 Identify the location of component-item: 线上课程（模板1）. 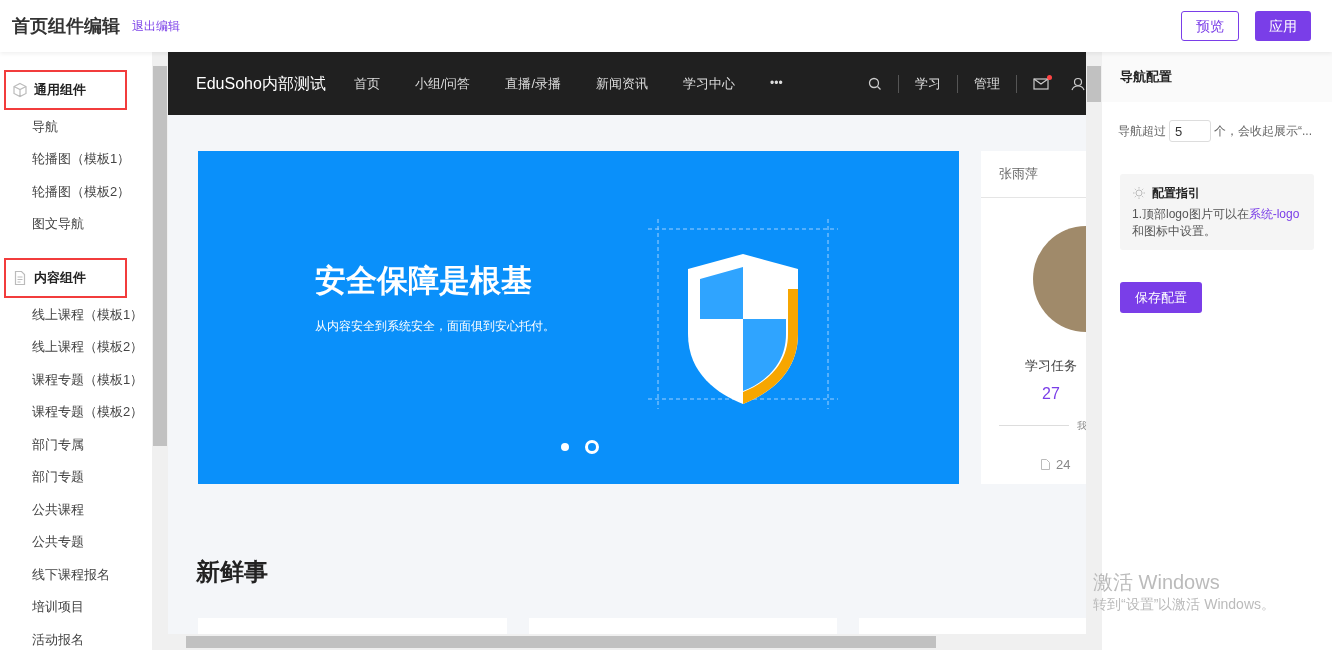
(76, 314).